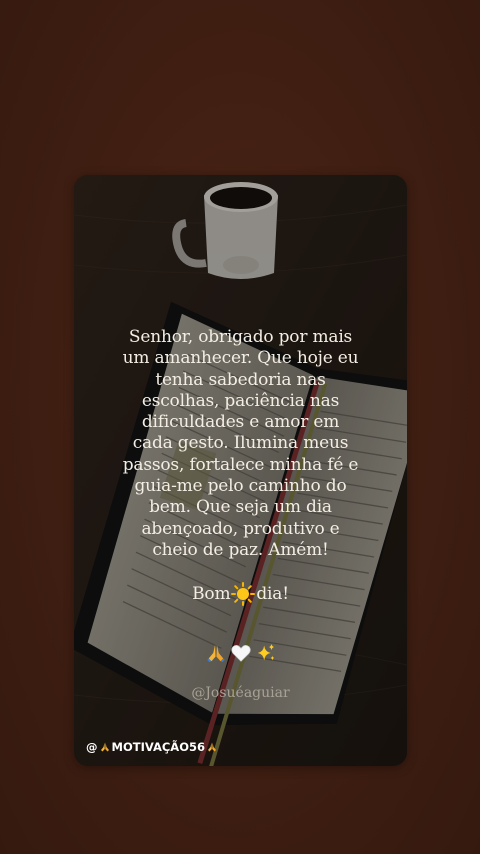 The image size is (480, 854). What do you see at coordinates (92, 747) in the screenshot?
I see `watermark-prefix: @` at bounding box center [92, 747].